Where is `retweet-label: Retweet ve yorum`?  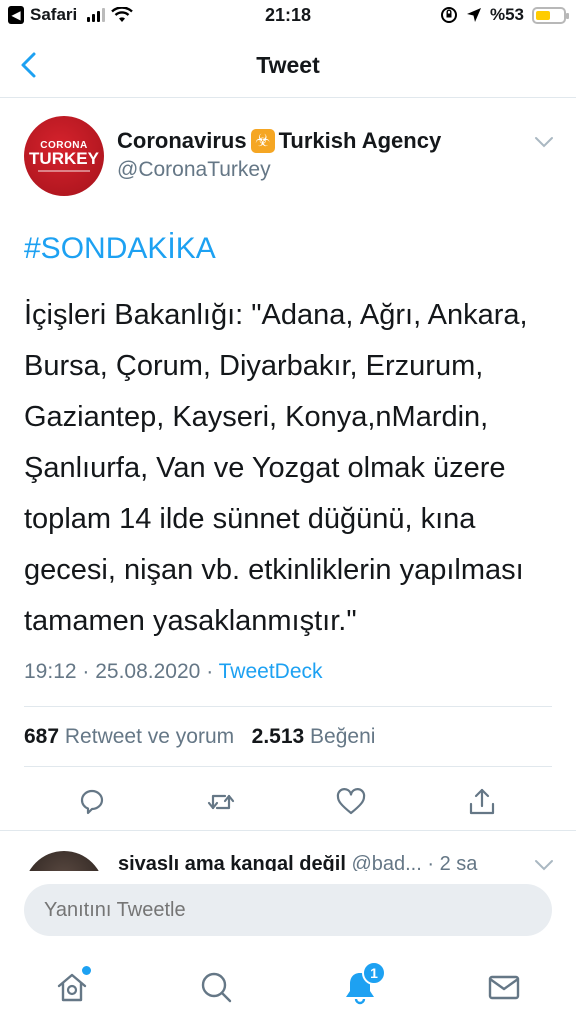 retweet-label: Retweet ve yorum is located at coordinates (149, 736).